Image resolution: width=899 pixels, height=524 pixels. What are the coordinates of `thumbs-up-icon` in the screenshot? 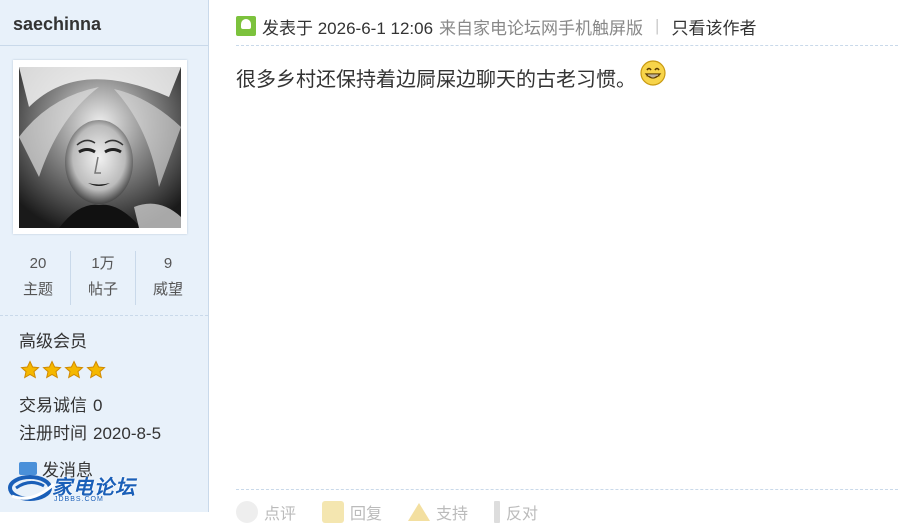 It's located at (419, 512).